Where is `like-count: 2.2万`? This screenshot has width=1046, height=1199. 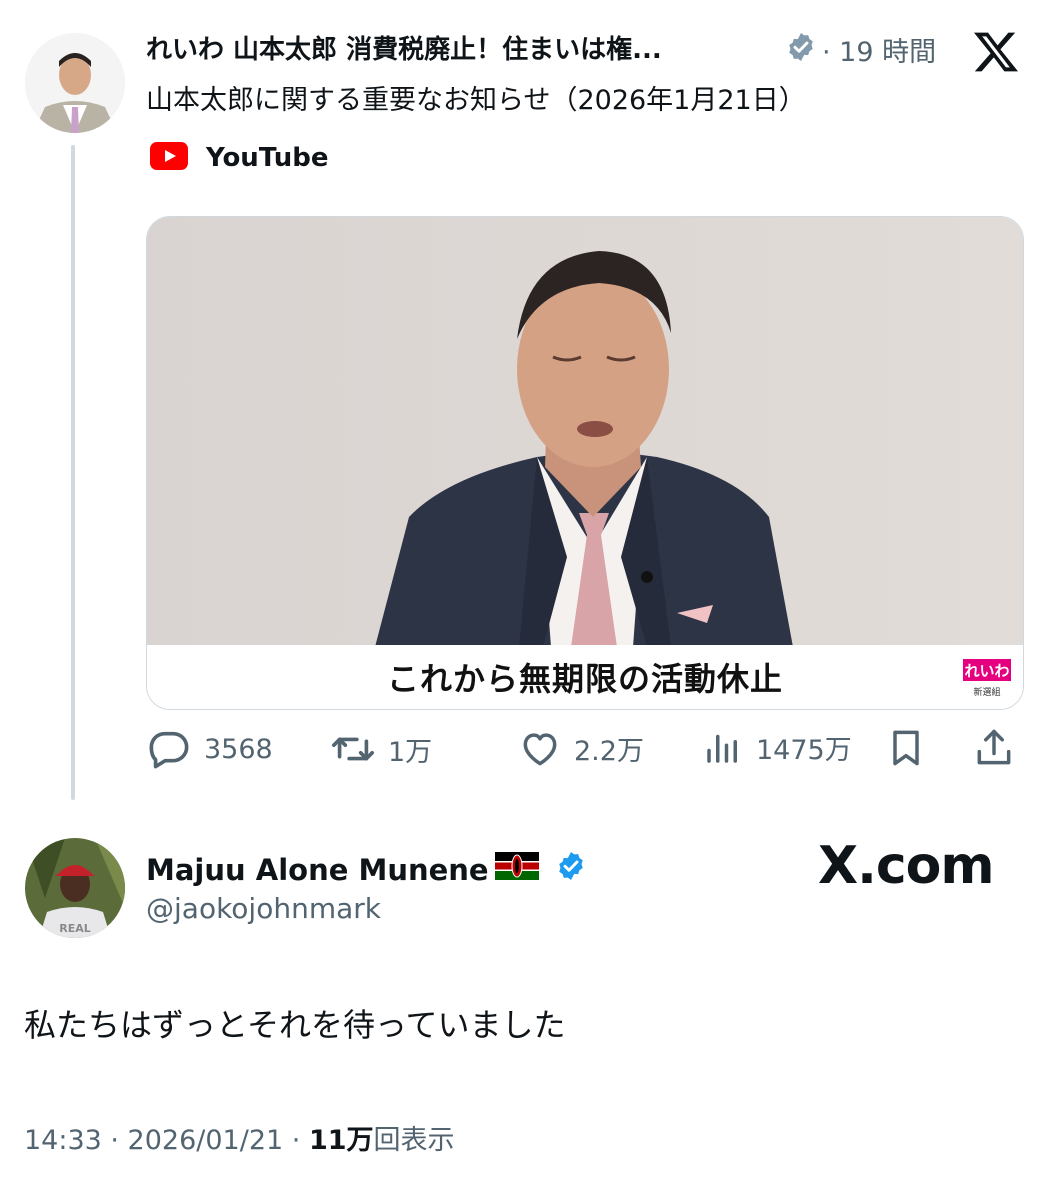 like-count: 2.2万 is located at coordinates (609, 751).